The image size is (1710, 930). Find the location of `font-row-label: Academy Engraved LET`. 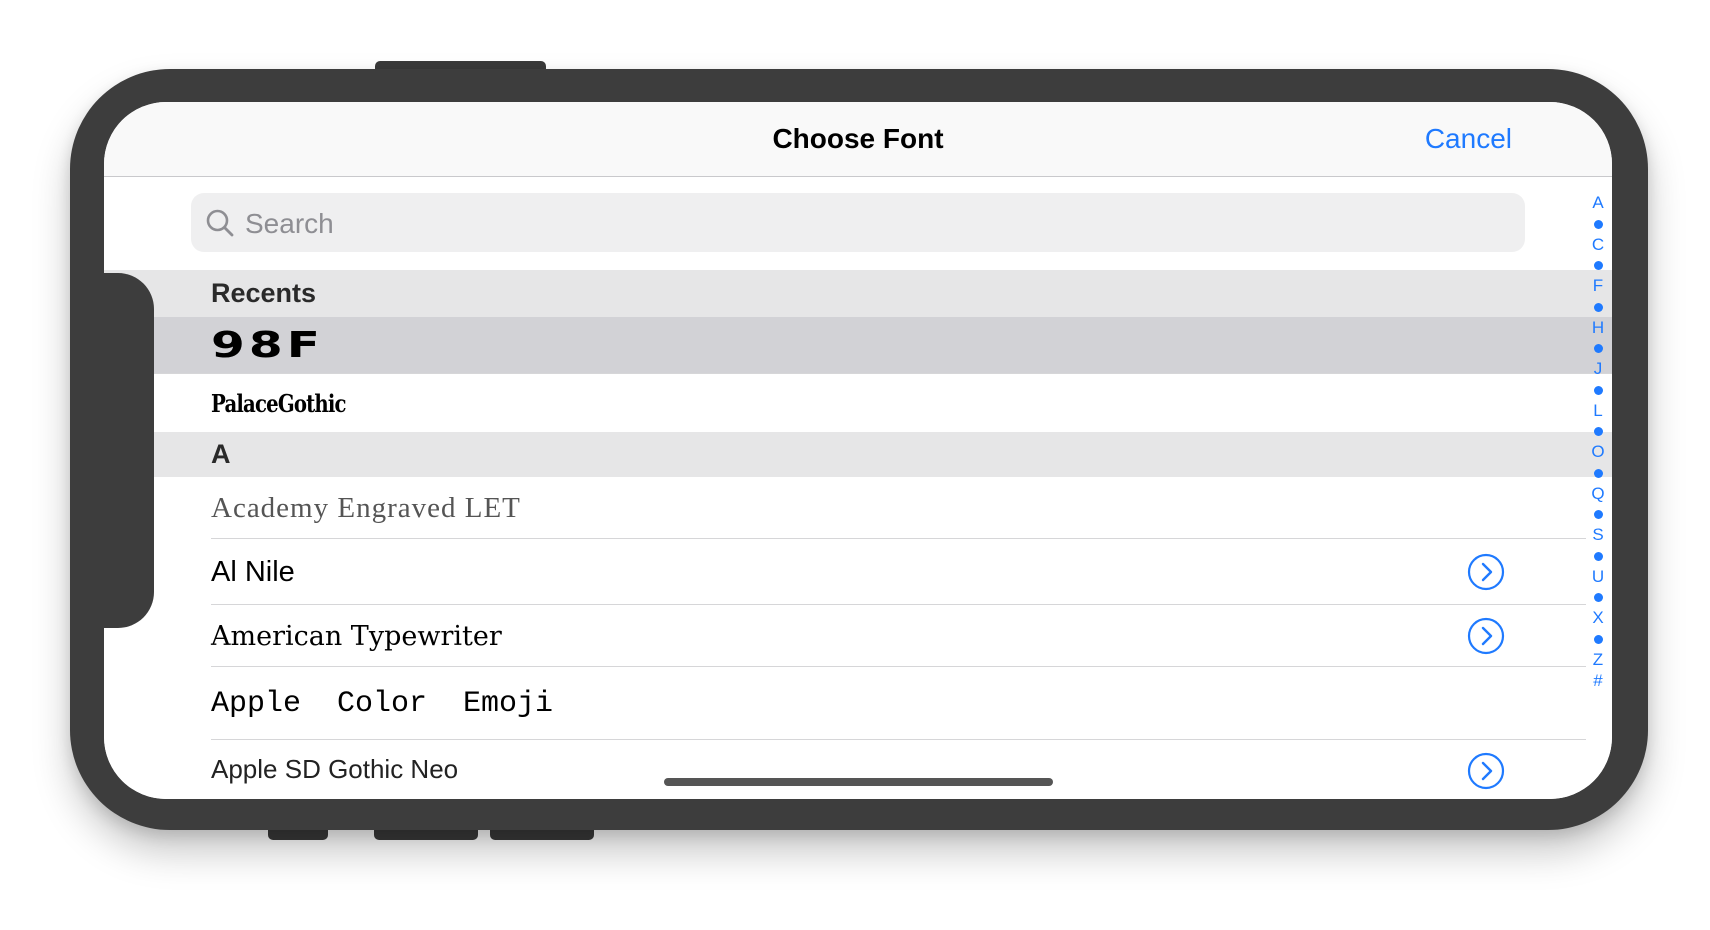

font-row-label: Academy Engraved LET is located at coordinates (366, 507).